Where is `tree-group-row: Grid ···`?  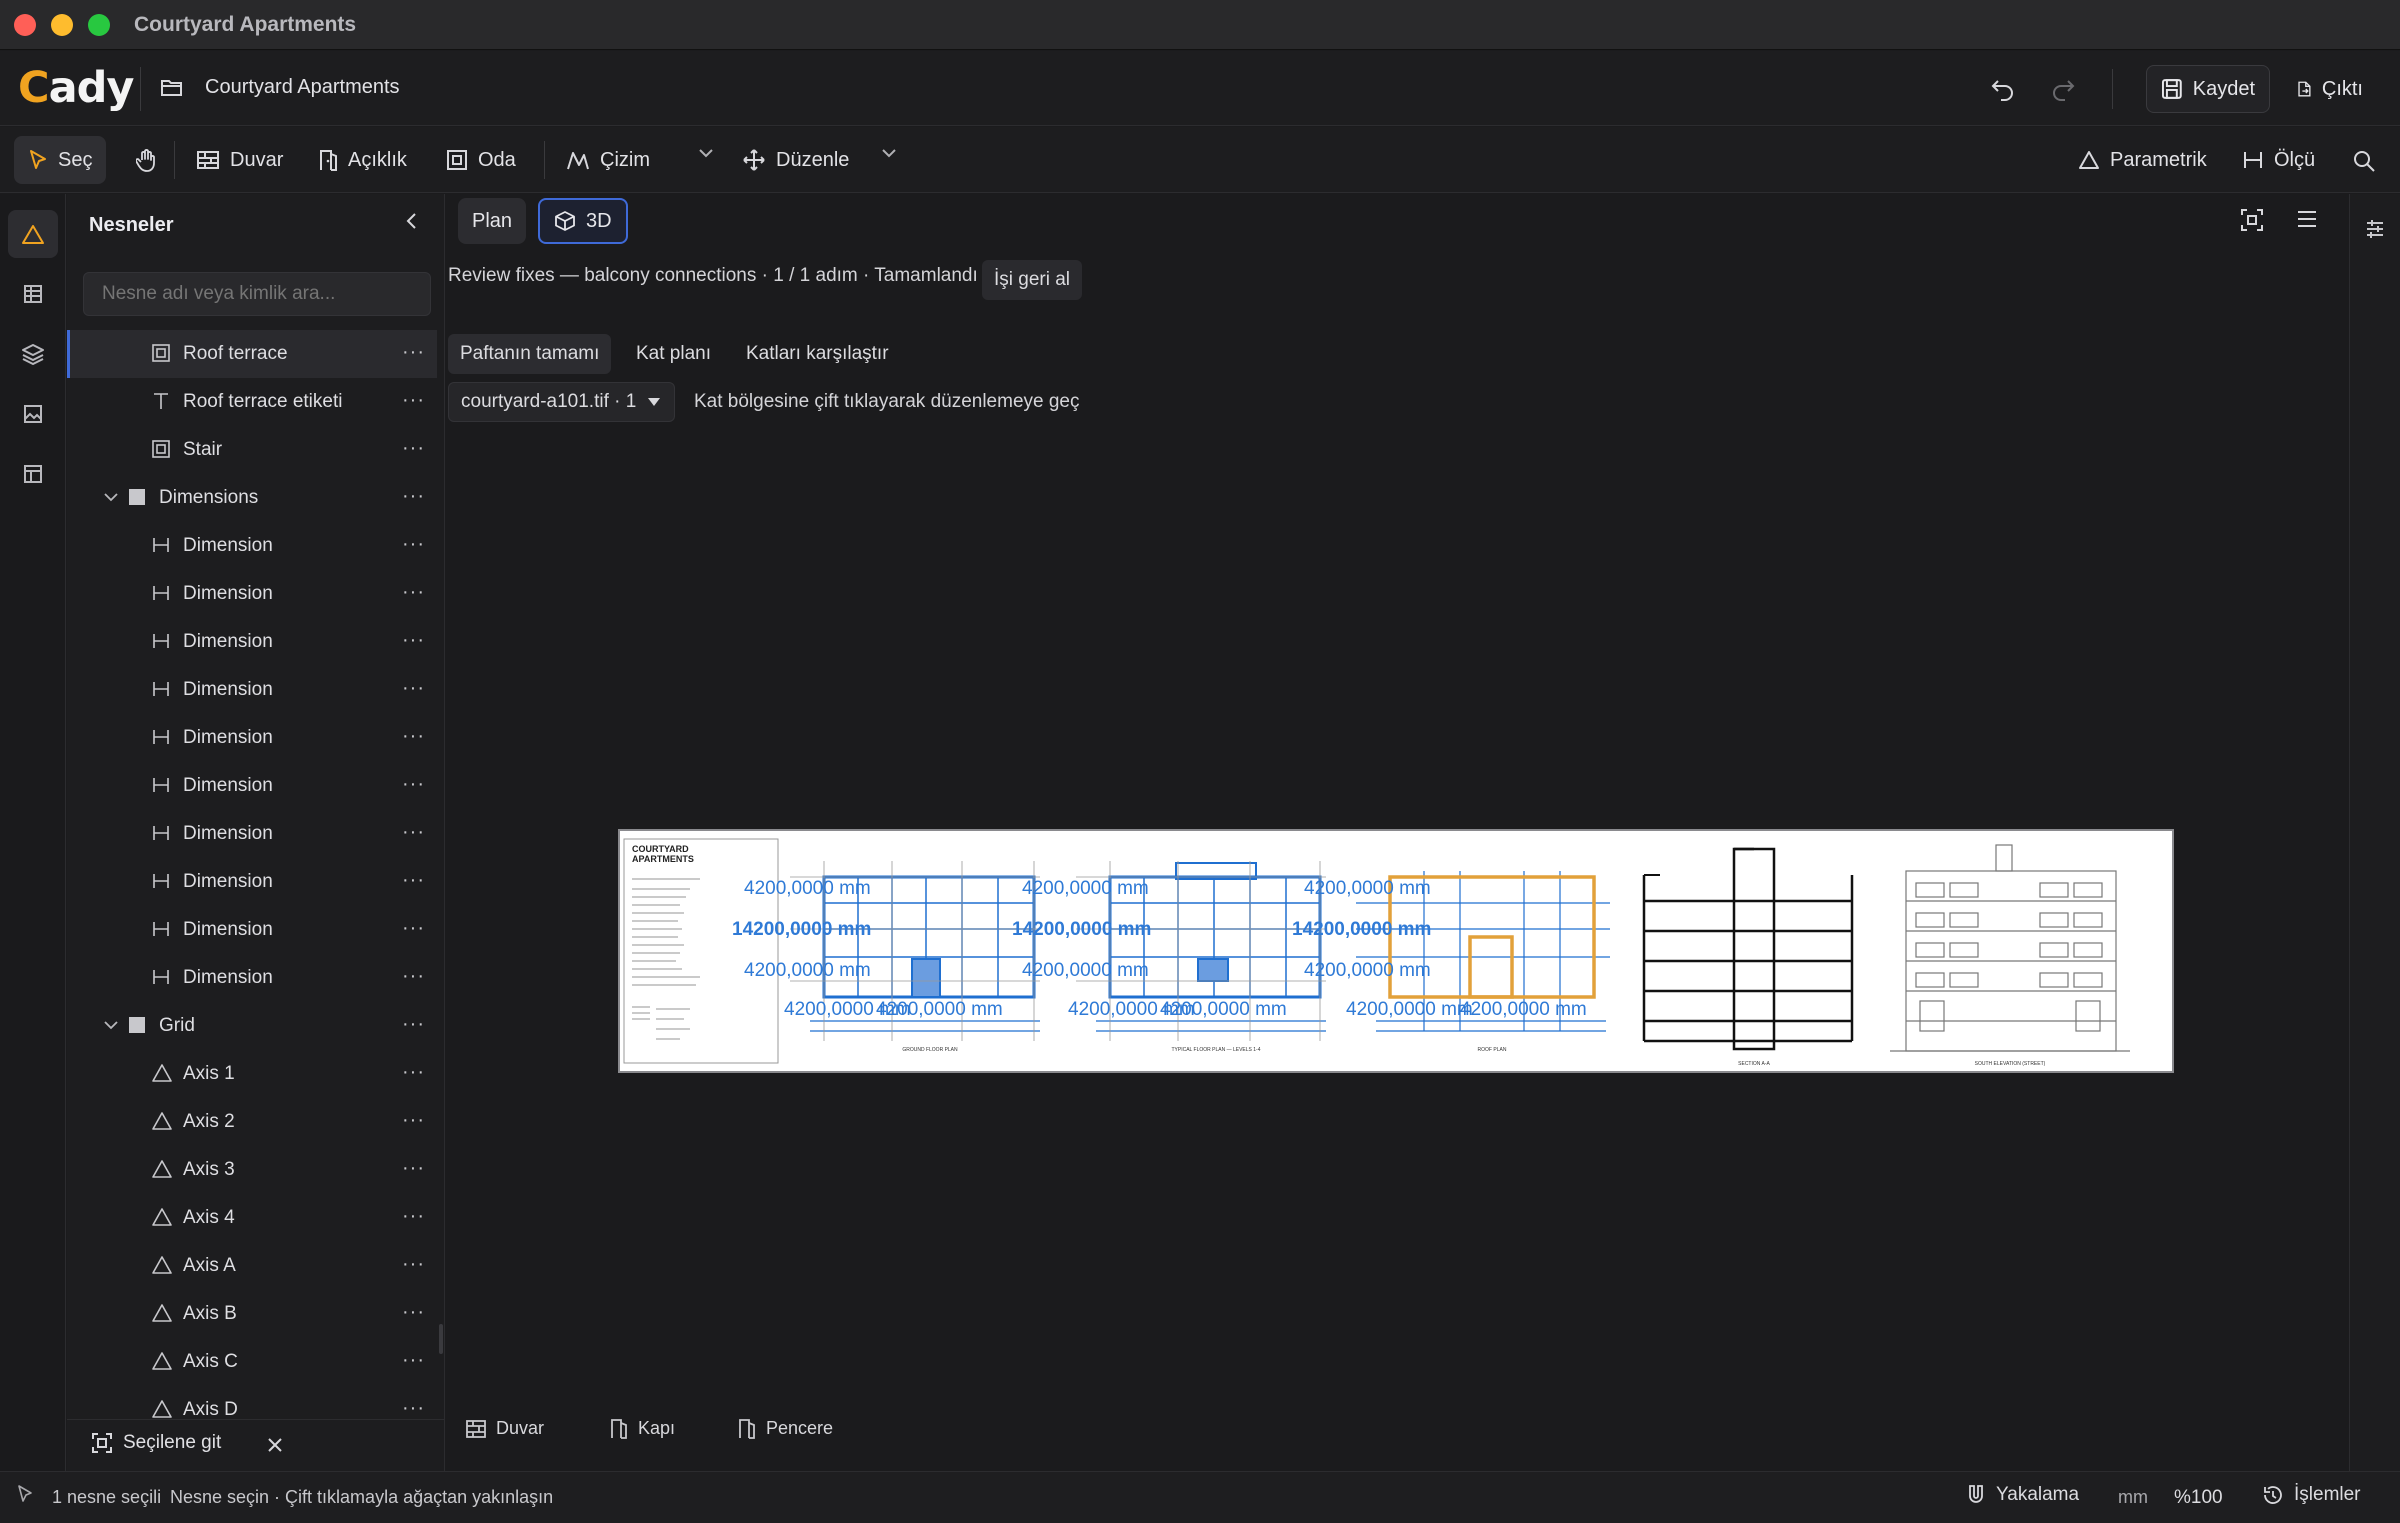
tree-group-row: Grid ··· is located at coordinates (252, 1026).